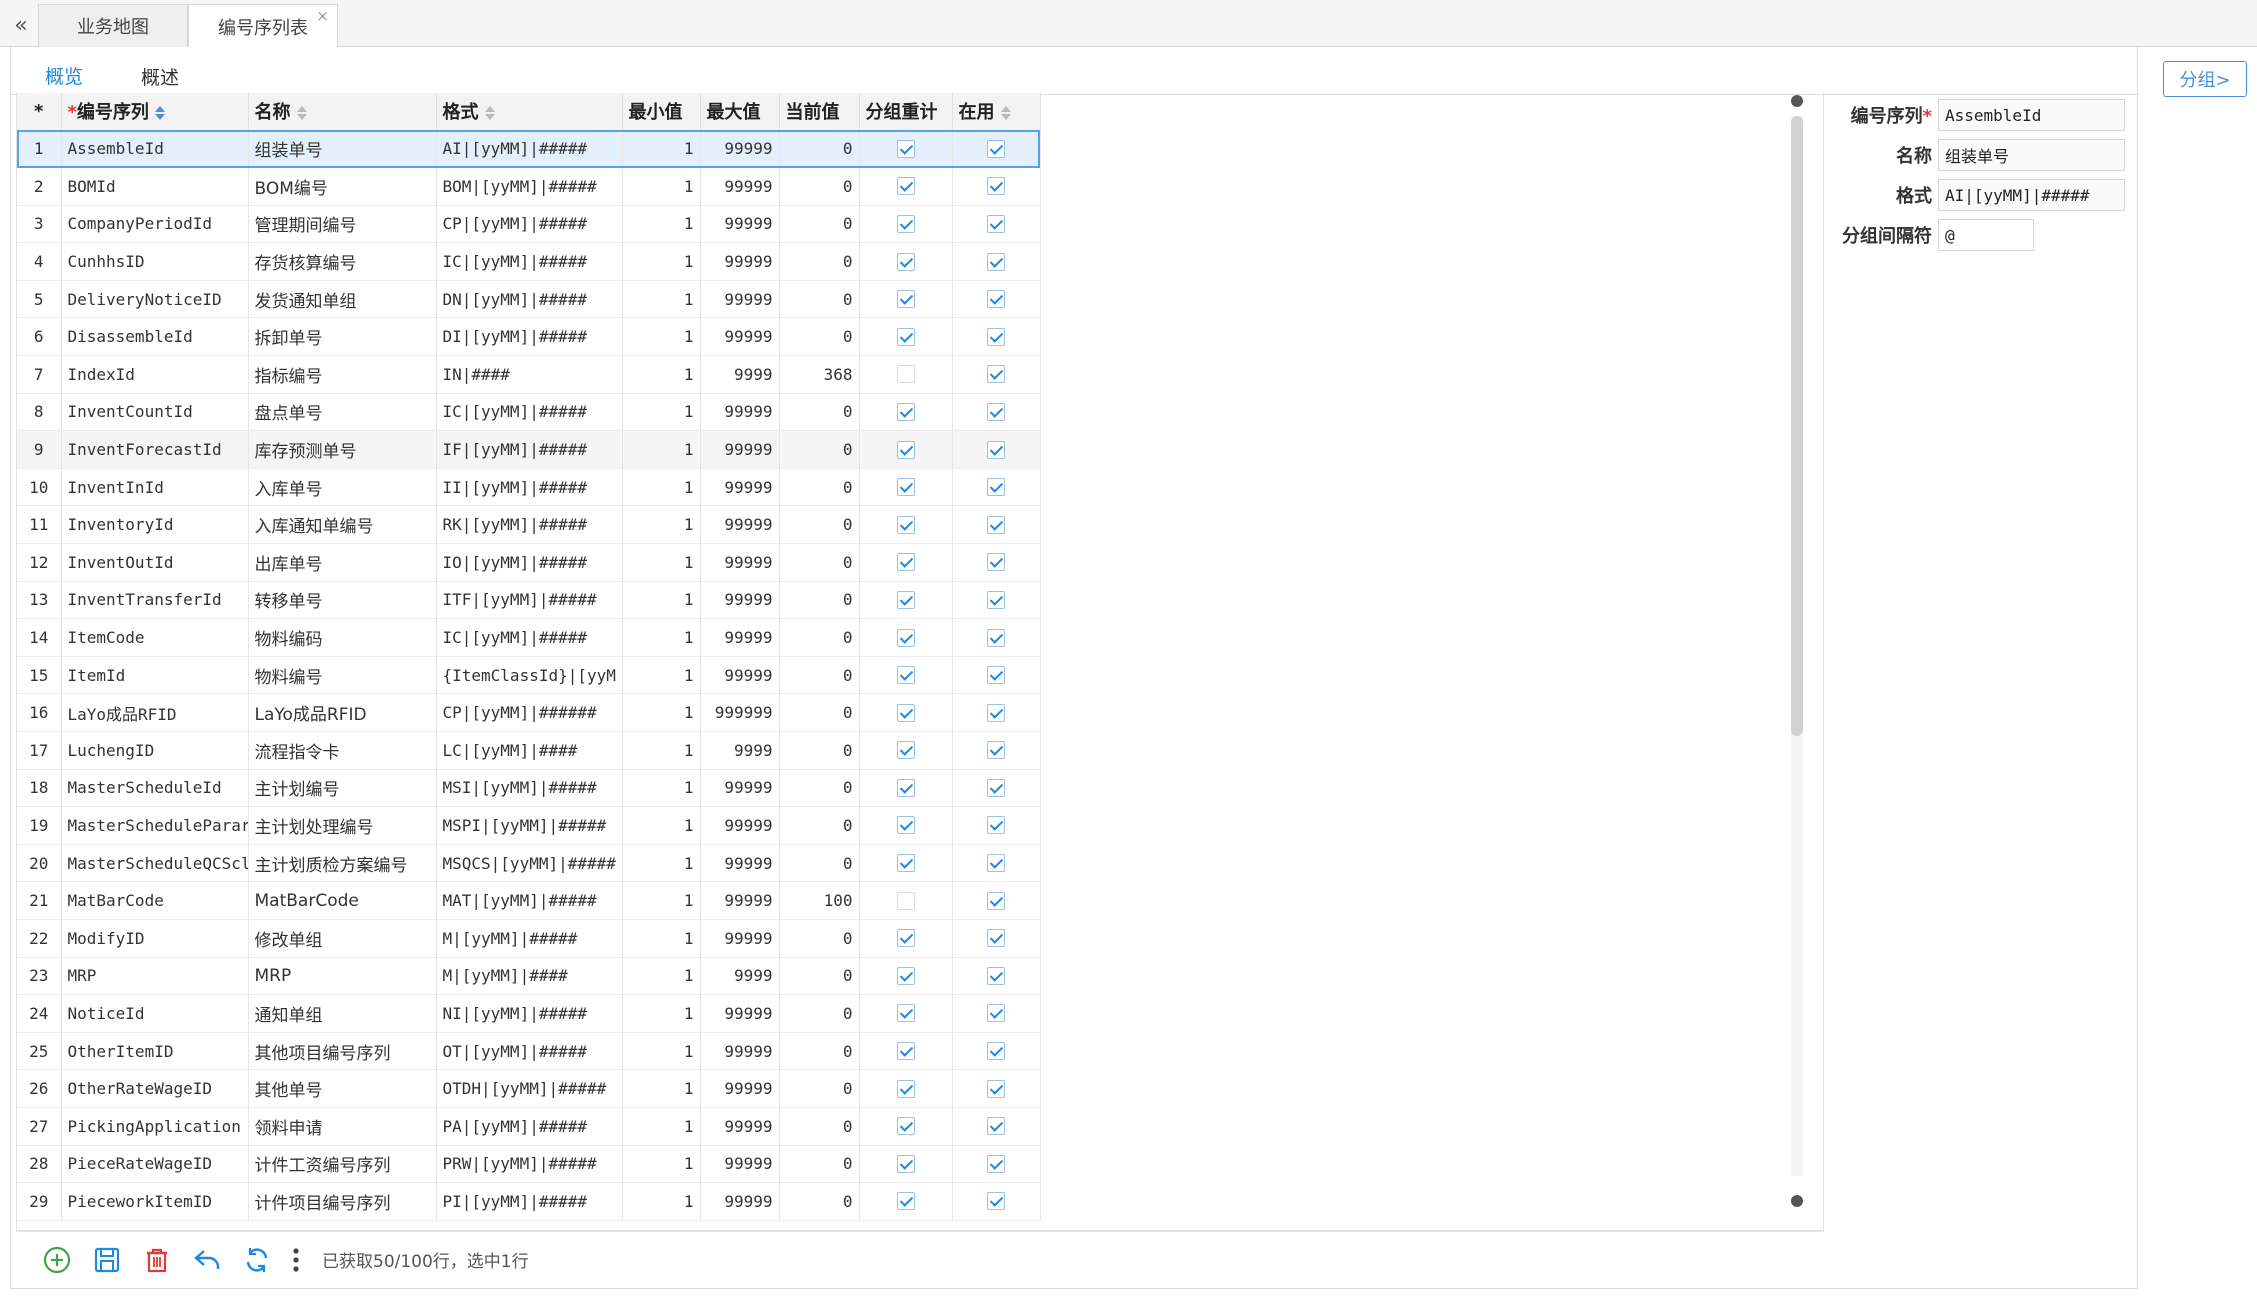  What do you see at coordinates (529, 562) in the screenshot?
I see `cell-format: IO|[yyMM]|#####` at bounding box center [529, 562].